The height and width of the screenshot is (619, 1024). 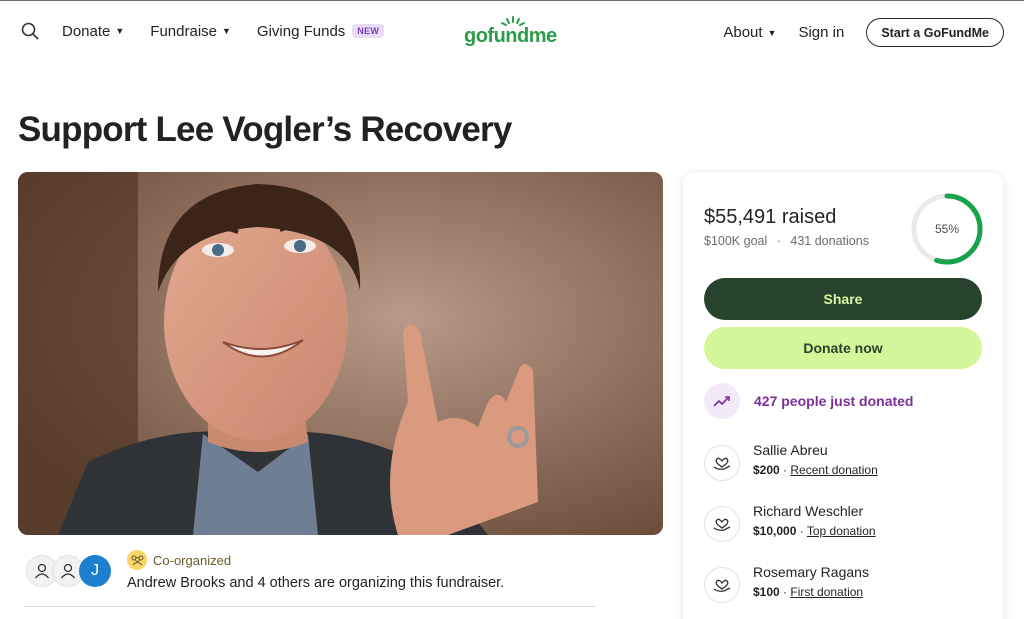 What do you see at coordinates (829, 241) in the screenshot?
I see `donation-count: 431 donations` at bounding box center [829, 241].